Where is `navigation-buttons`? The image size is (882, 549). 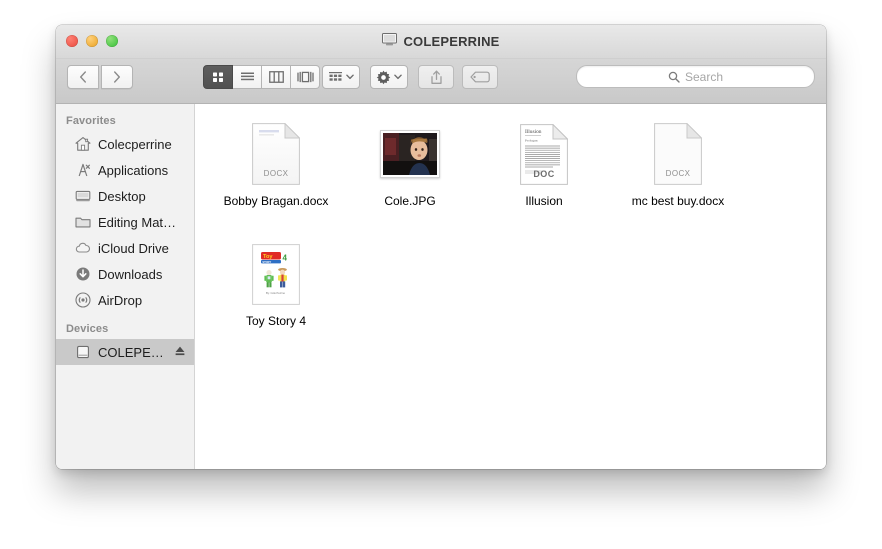 navigation-buttons is located at coordinates (100, 77).